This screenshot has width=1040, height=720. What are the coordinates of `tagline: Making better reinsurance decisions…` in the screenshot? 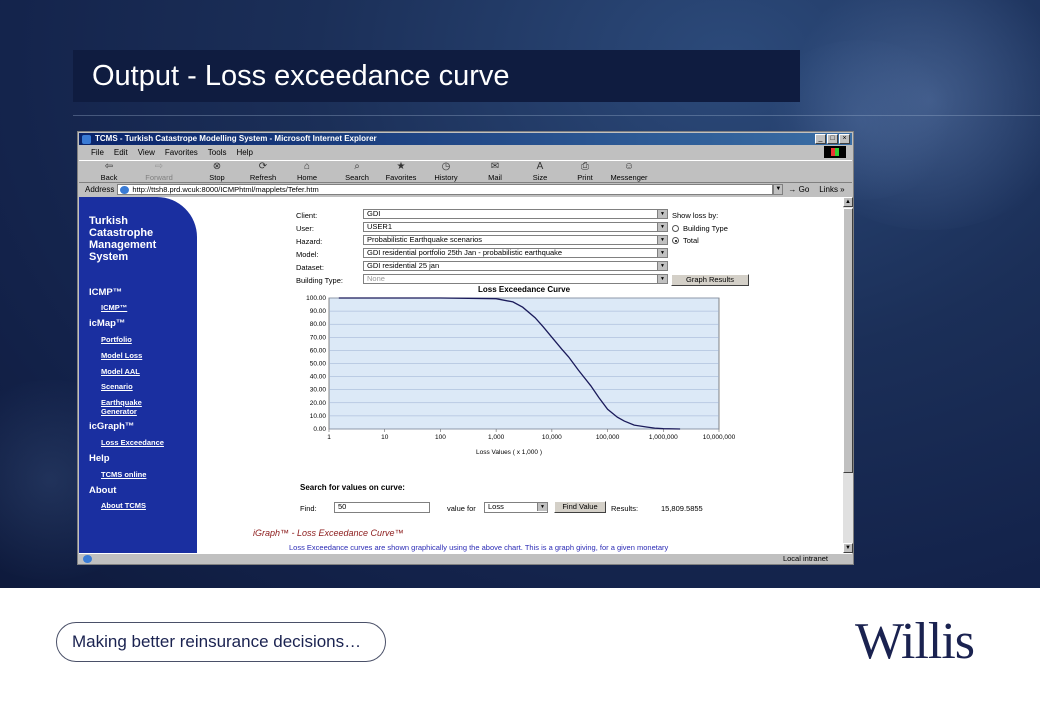 It's located at (221, 642).